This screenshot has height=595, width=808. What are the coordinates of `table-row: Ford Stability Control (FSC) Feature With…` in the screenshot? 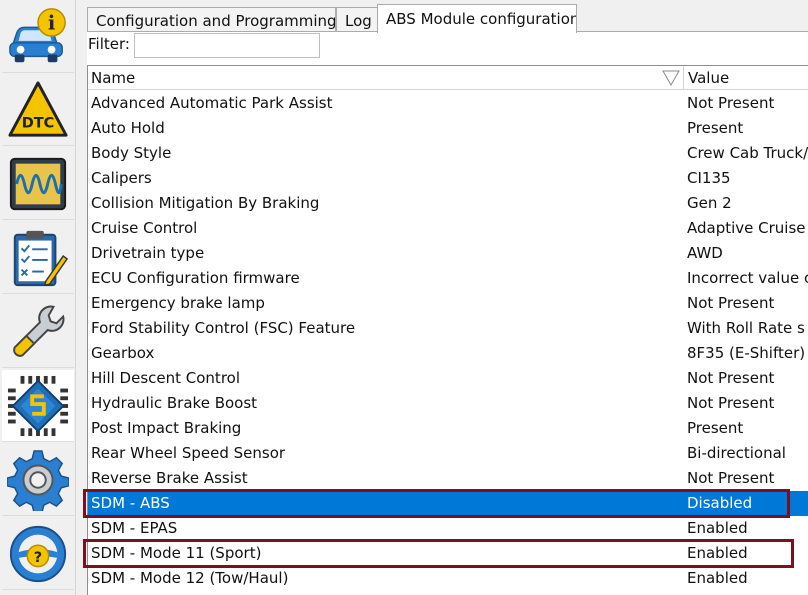 It's located at (448, 328).